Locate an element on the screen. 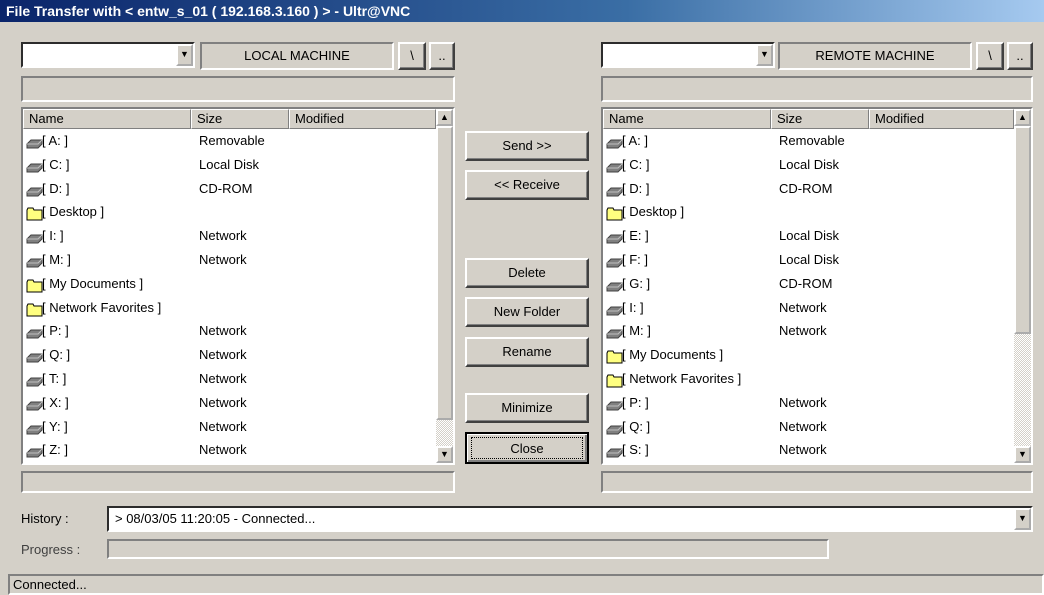  close-button-label: Close is located at coordinates (527, 448).